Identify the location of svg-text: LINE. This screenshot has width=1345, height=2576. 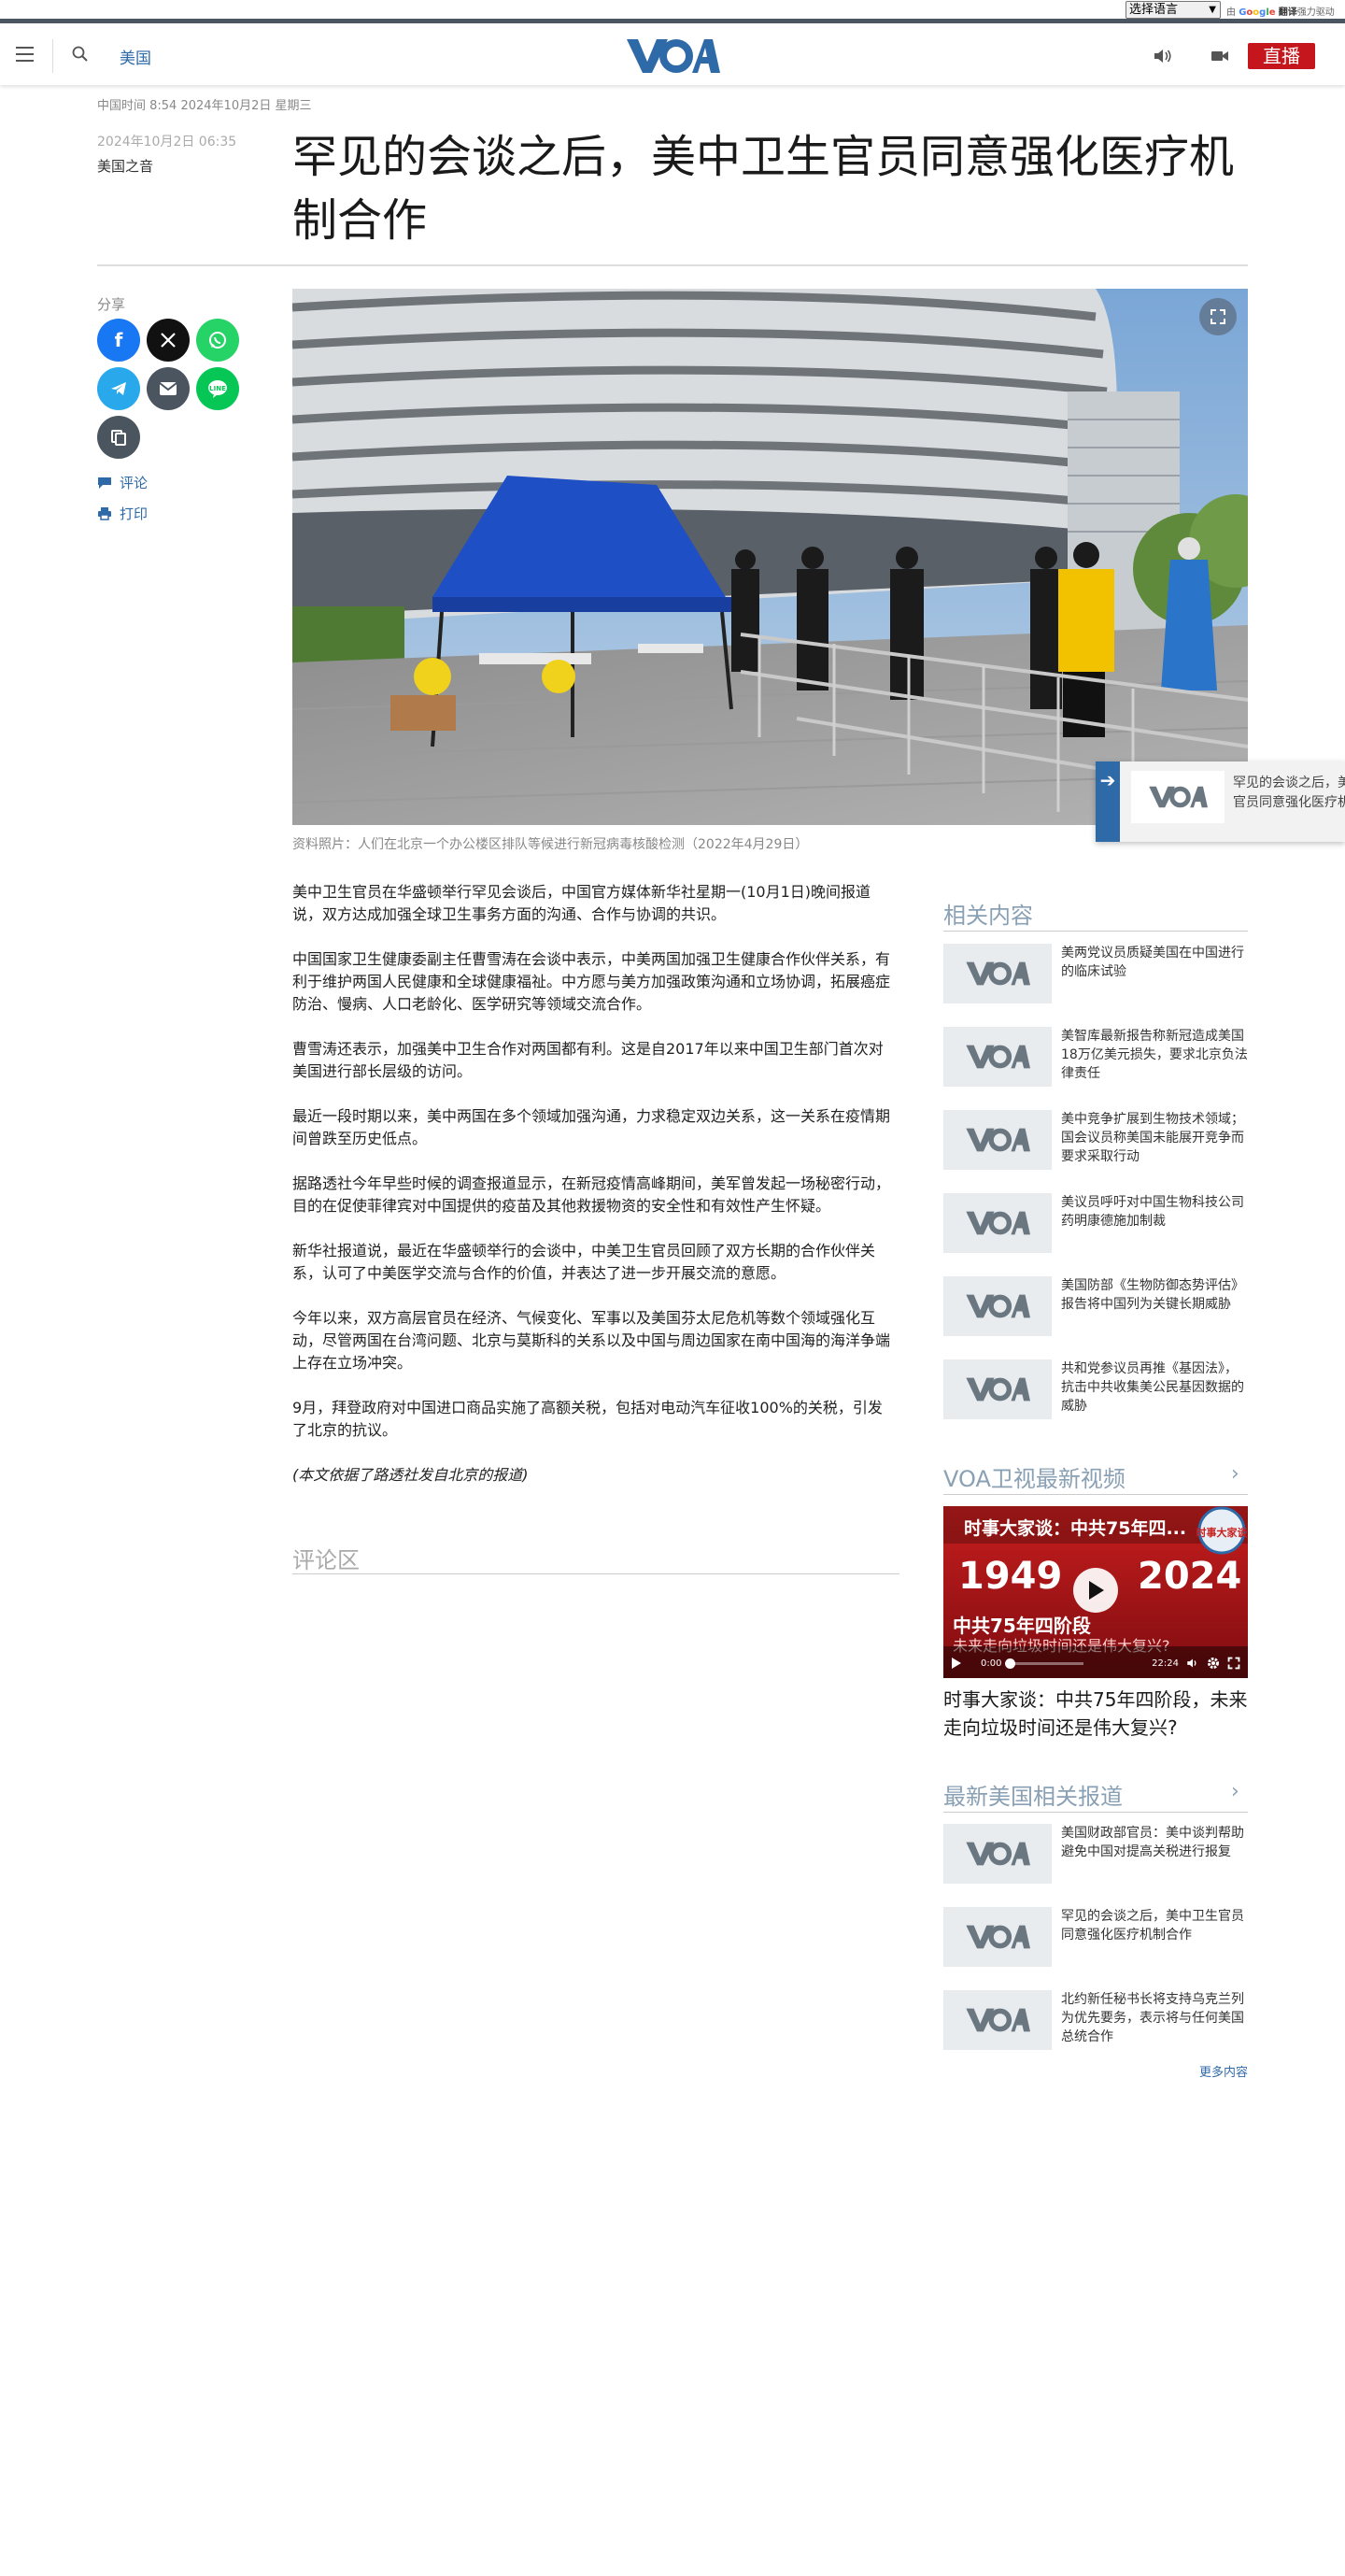
(217, 389).